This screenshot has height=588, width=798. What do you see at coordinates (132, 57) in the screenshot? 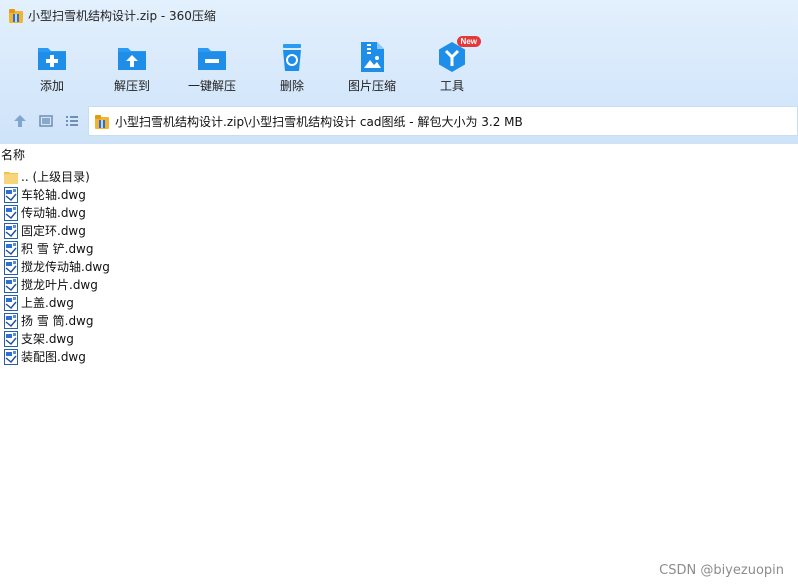
I see `extract-to-icon` at bounding box center [132, 57].